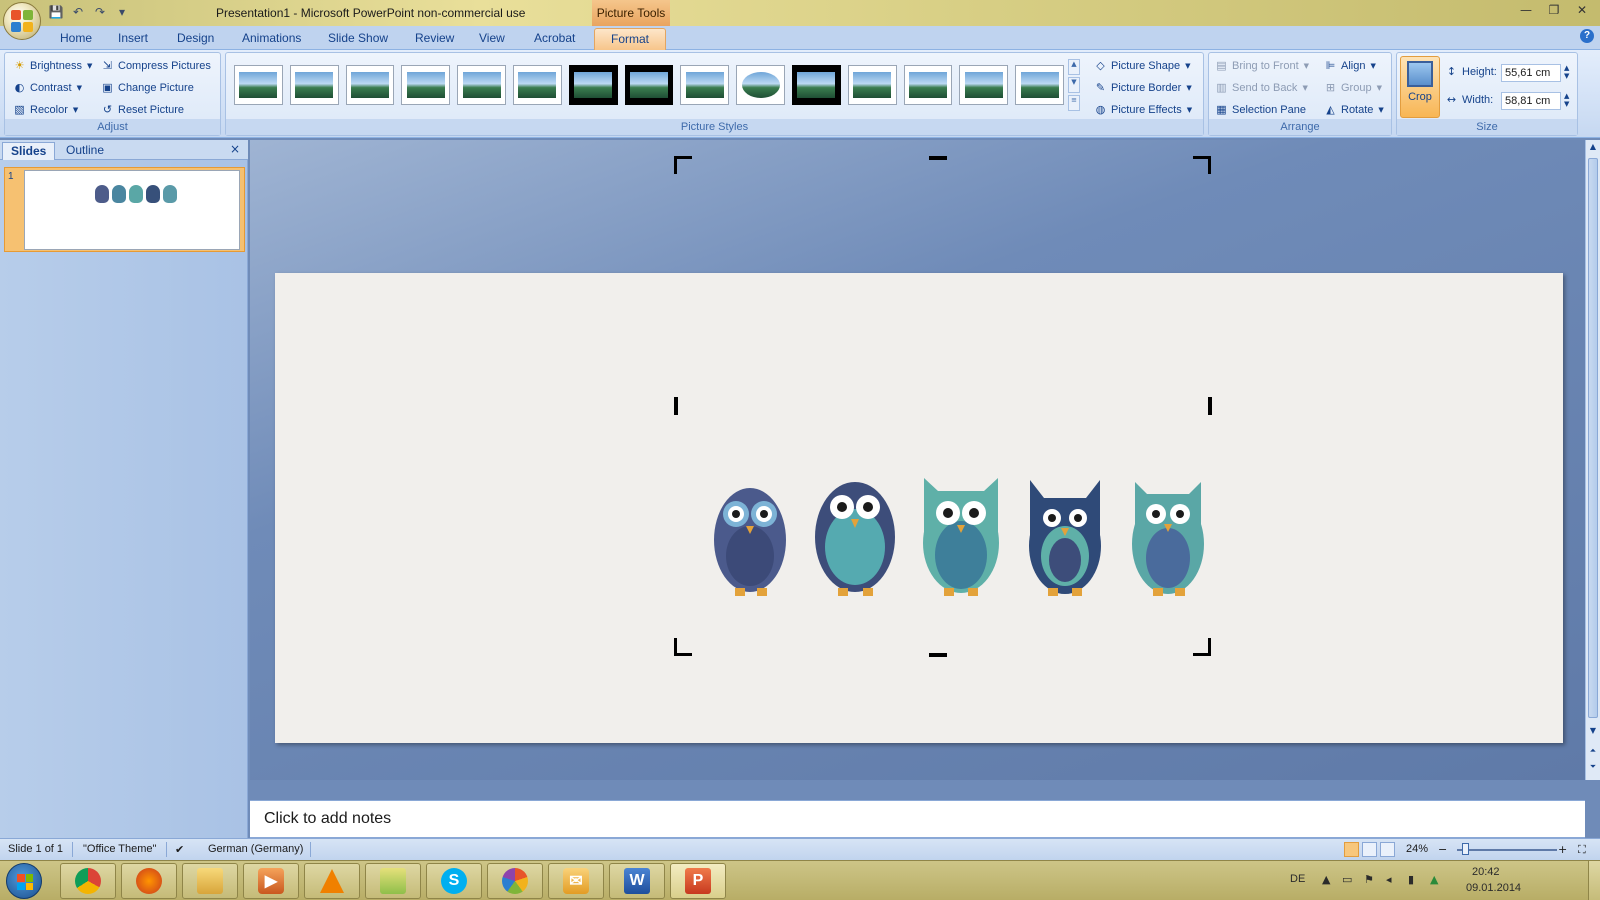 This screenshot has height=900, width=1600. What do you see at coordinates (698, 881) in the screenshot?
I see `taskbar-powerpoint: P` at bounding box center [698, 881].